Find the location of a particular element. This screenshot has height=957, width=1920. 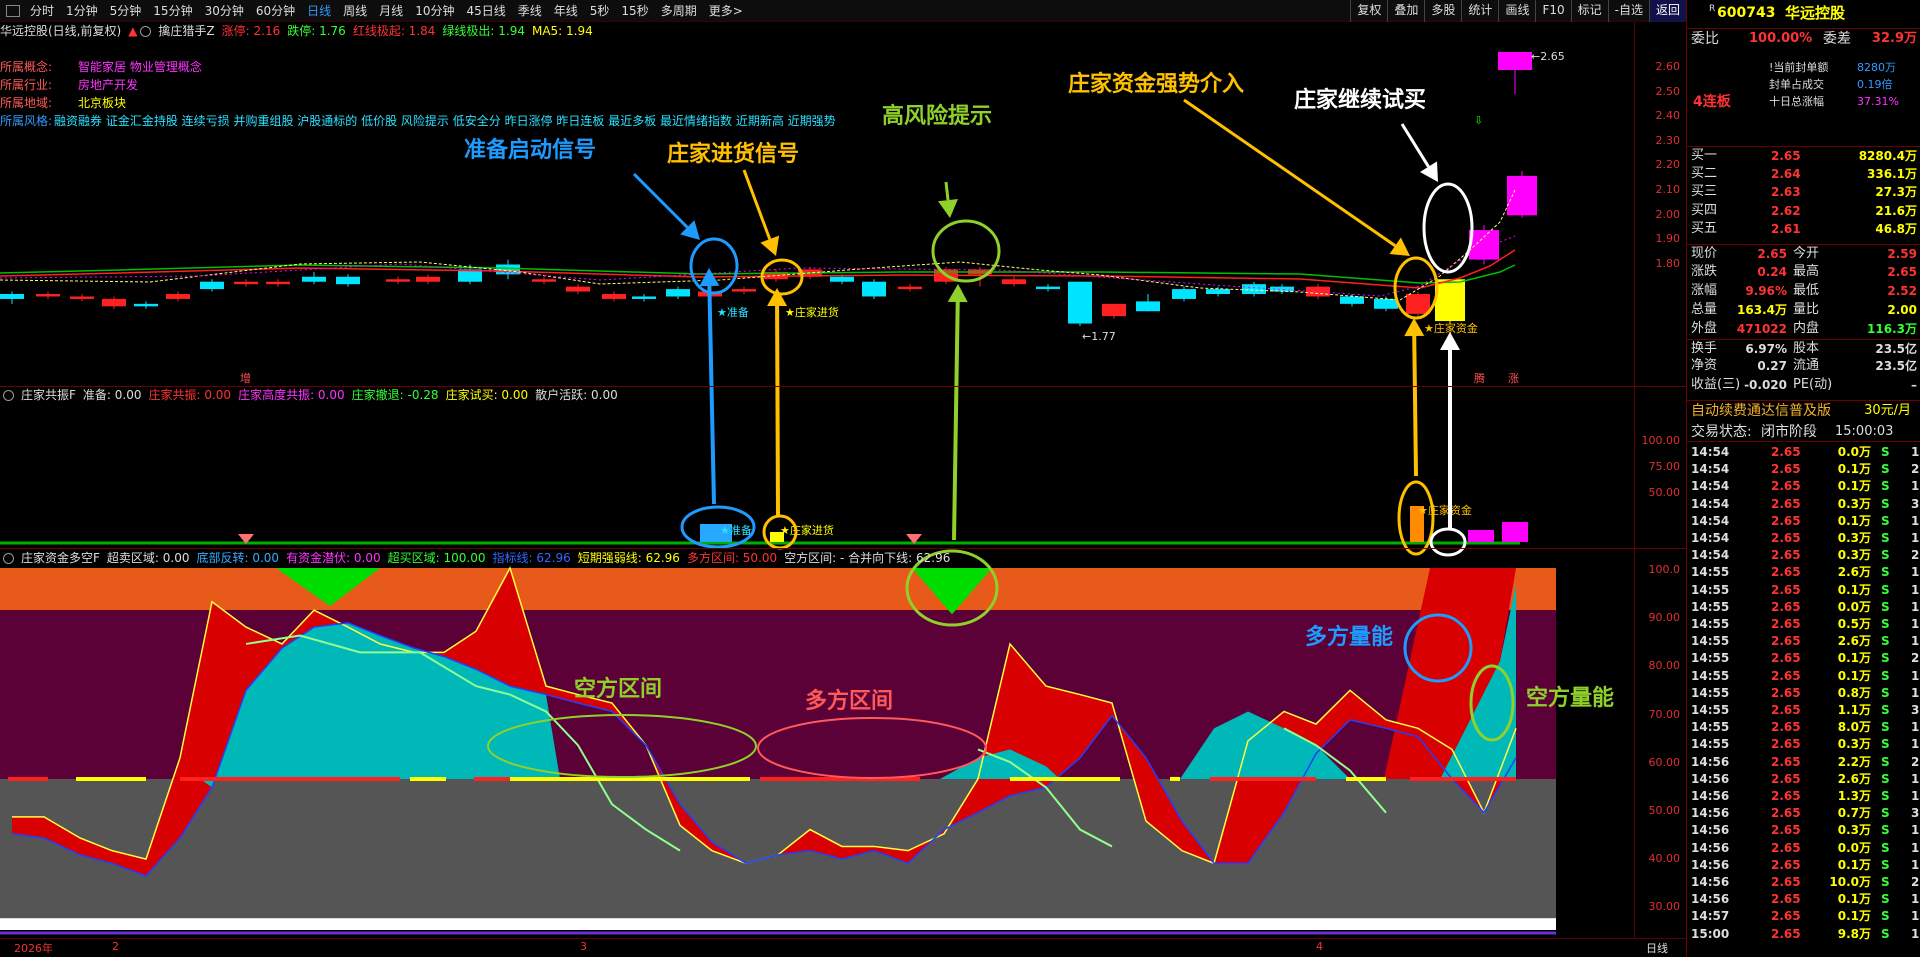

tick-volume: 2.6万 is located at coordinates (1854, 778).